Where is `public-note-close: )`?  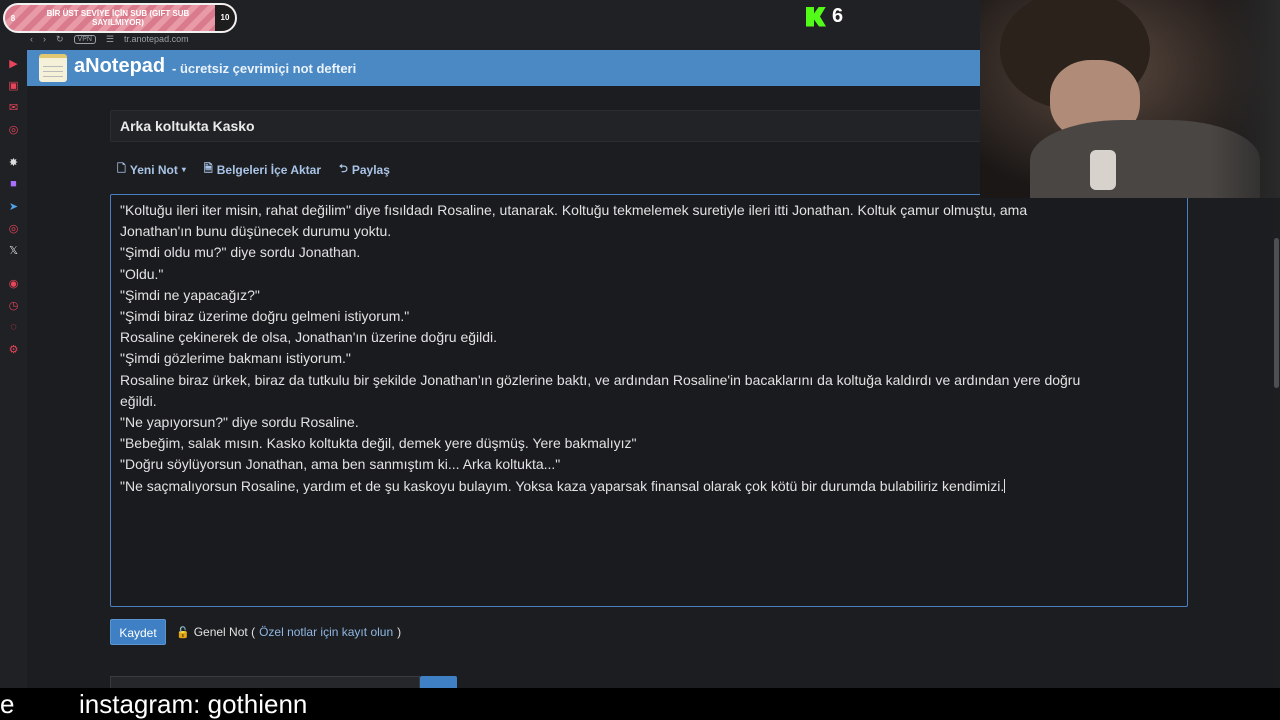 public-note-close: ) is located at coordinates (399, 632).